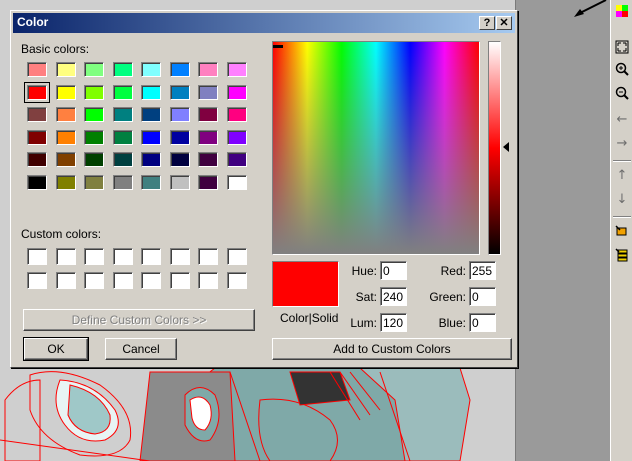 The height and width of the screenshot is (461, 632). I want to click on lum-label: Lum:, so click(363, 323).